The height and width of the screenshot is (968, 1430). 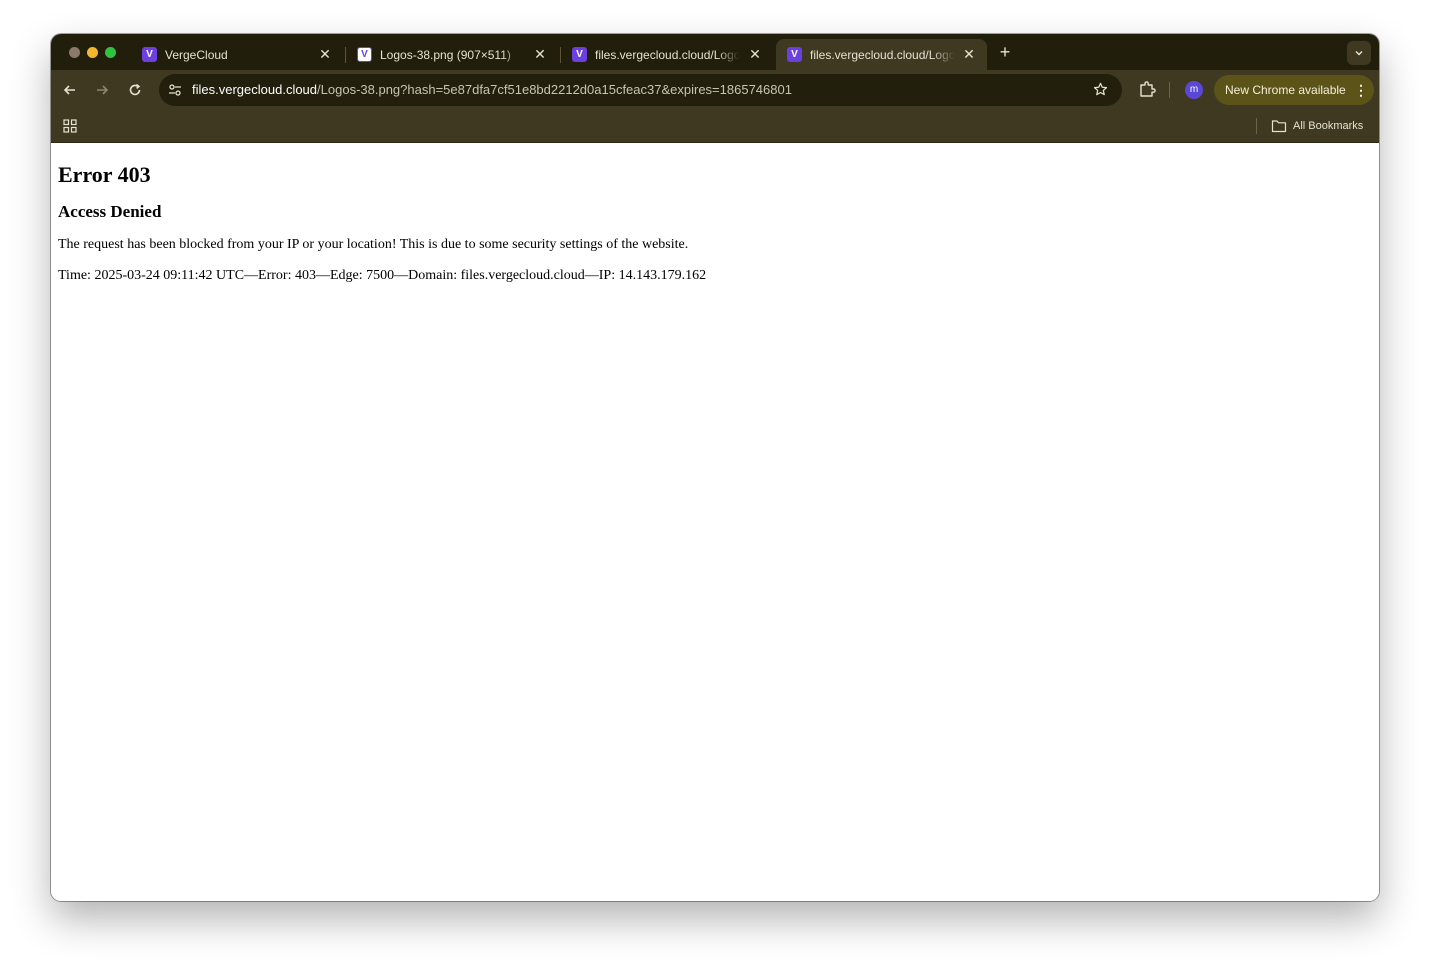 I want to click on vergecloud-logo-white-icon: V, so click(x=364, y=54).